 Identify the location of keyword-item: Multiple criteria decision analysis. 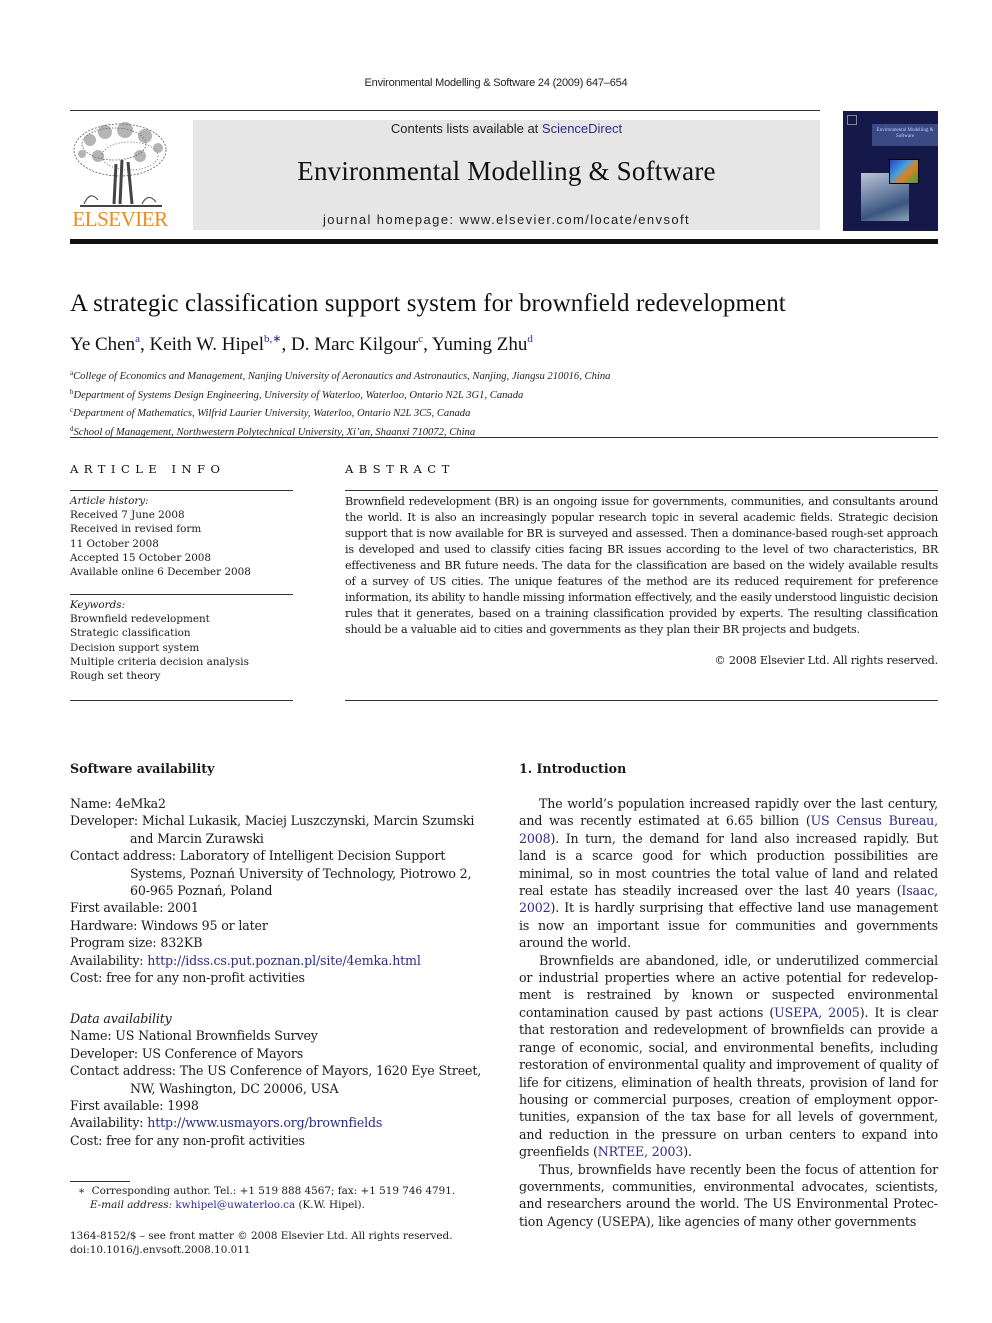
(159, 661).